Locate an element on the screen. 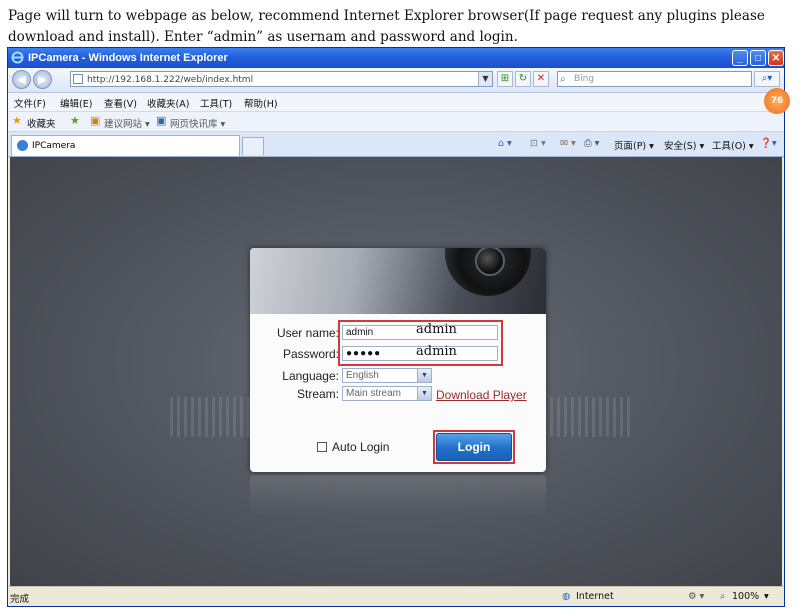 This screenshot has height=610, width=800. tools-menu: 工具(O) ▾ is located at coordinates (733, 145).